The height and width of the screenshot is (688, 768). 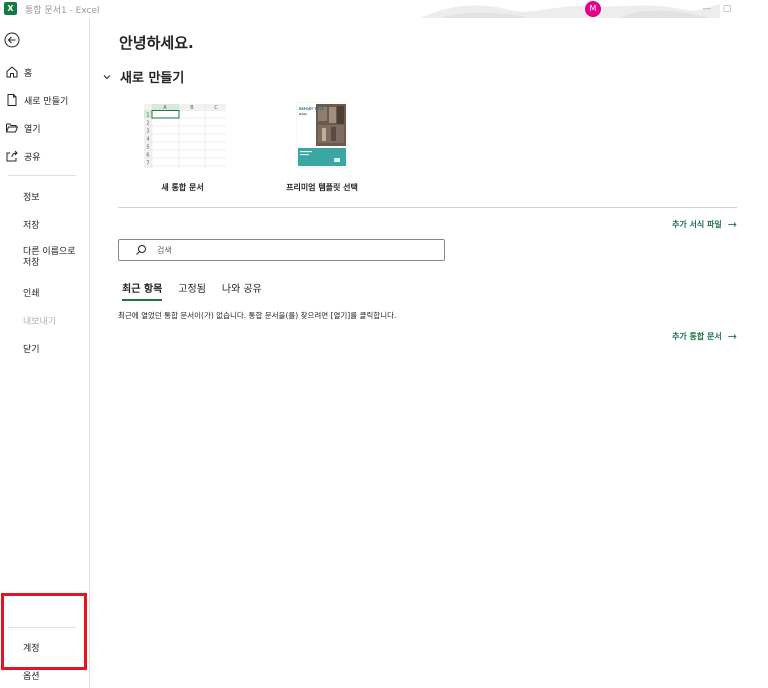 I want to click on greeting-heading: 안녕하세요., so click(x=156, y=43).